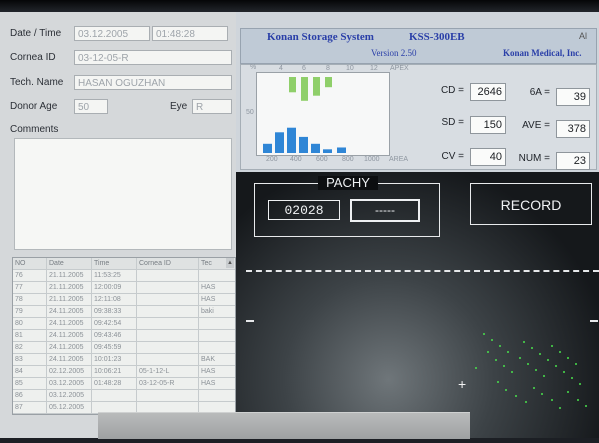  Describe the element at coordinates (114, 263) in the screenshot. I see `column-header-time: Time` at that location.